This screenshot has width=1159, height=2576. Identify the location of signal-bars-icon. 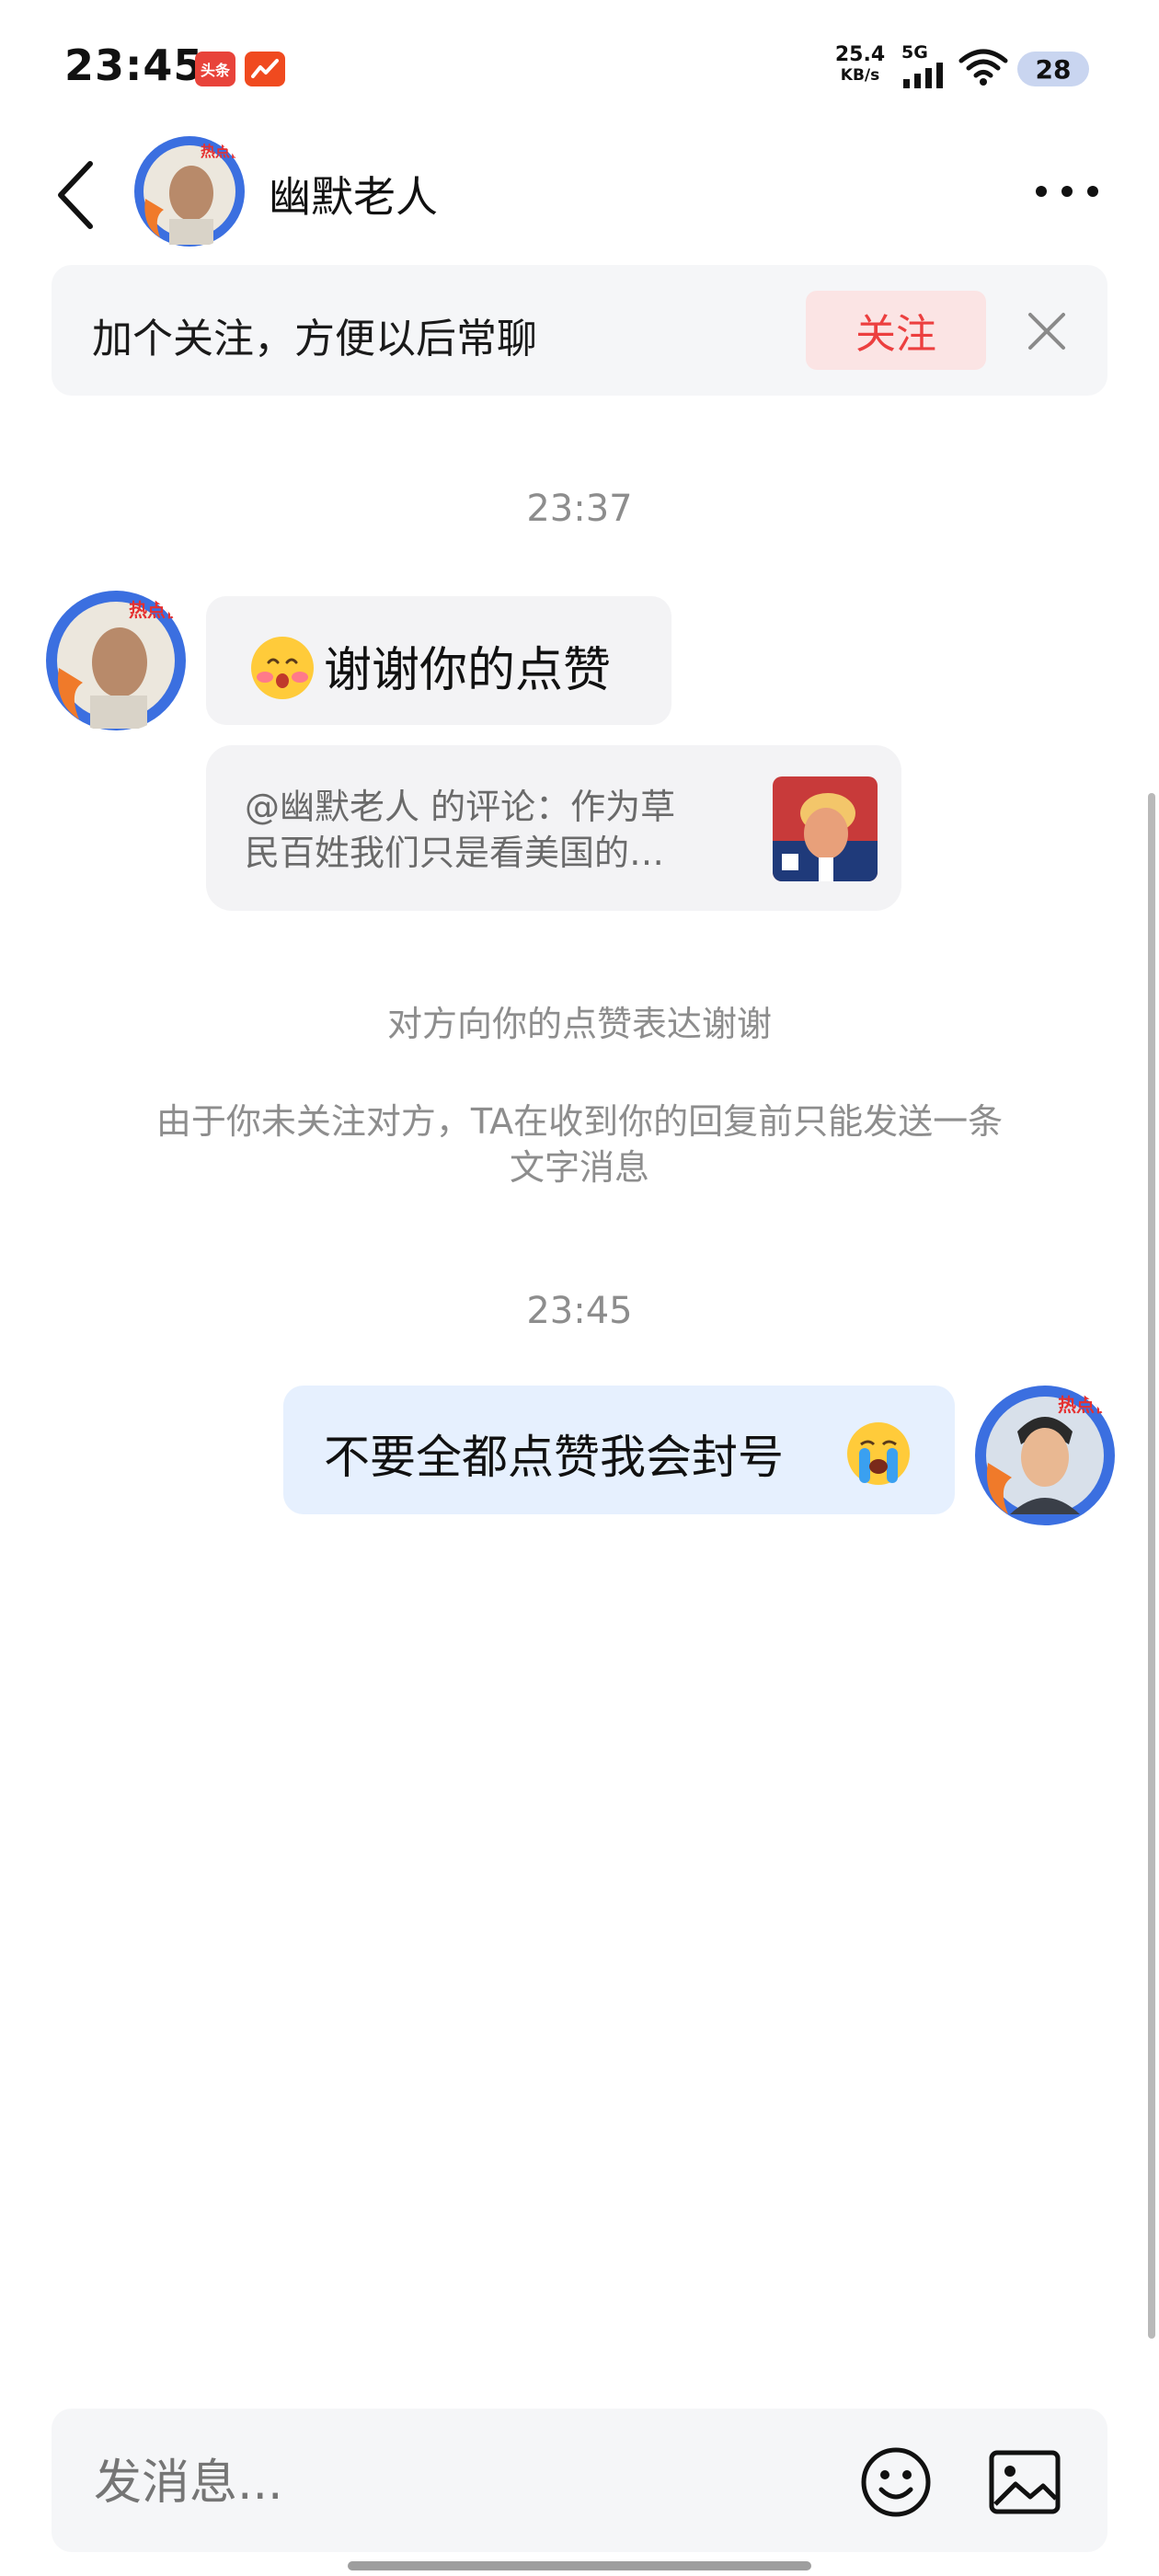
(923, 75).